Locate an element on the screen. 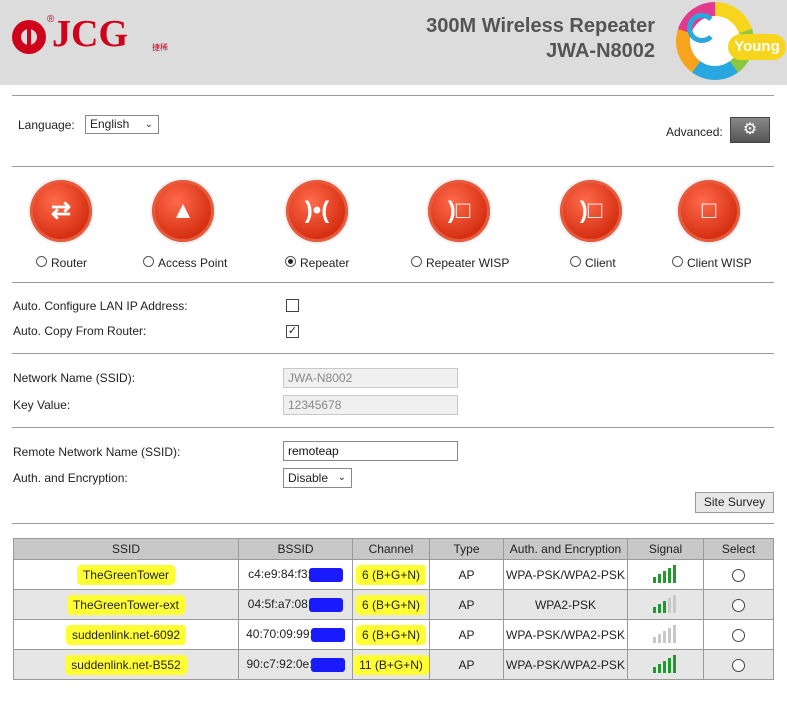 The width and height of the screenshot is (787, 728). key-input: 12345678 is located at coordinates (370, 405).